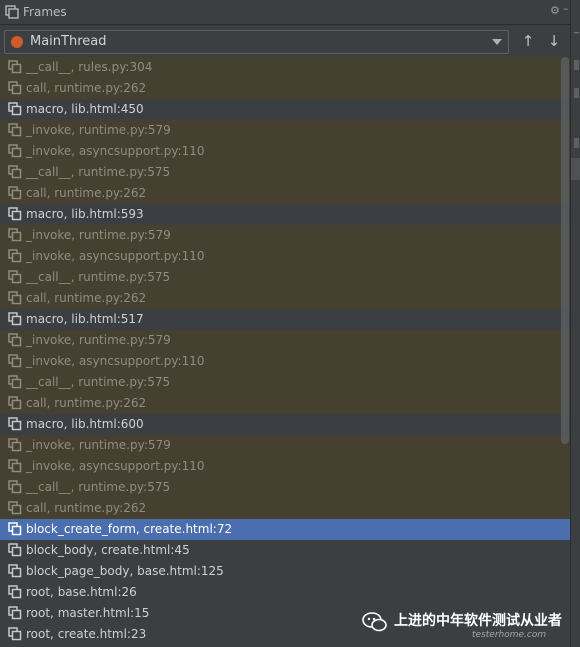 This screenshot has height=647, width=580. I want to click on chevron-down-icon, so click(497, 42).